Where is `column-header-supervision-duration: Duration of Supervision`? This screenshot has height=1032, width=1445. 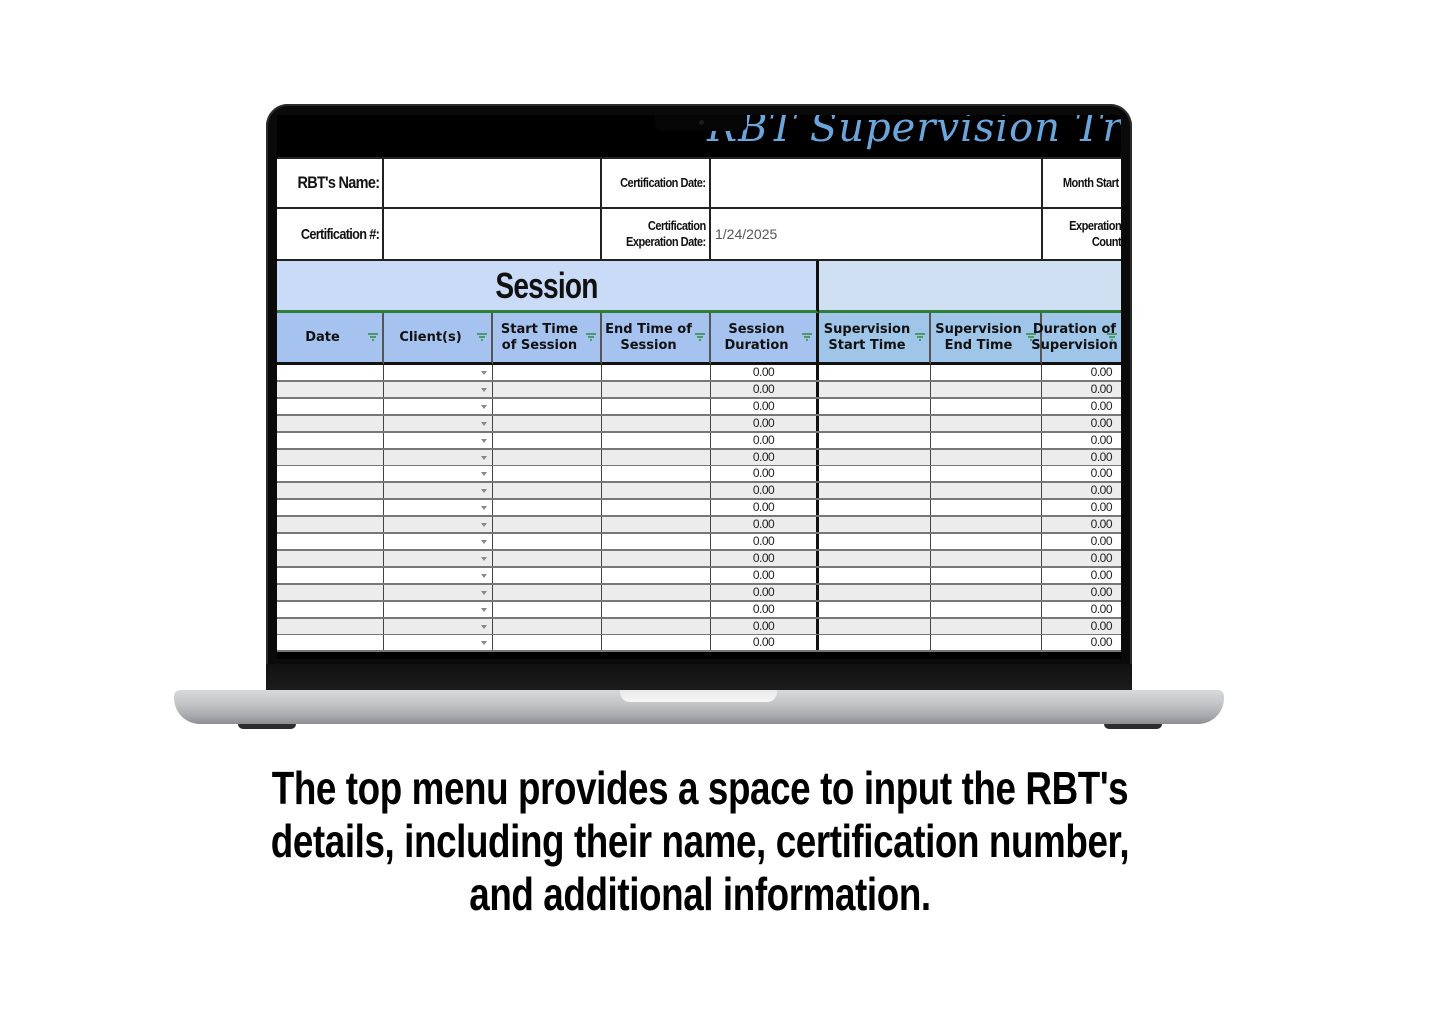 column-header-supervision-duration: Duration of Supervision is located at coordinates (1076, 339).